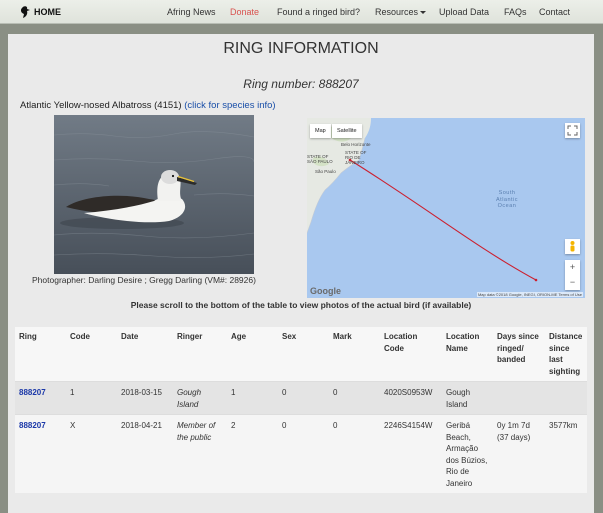  What do you see at coordinates (320, 131) in the screenshot?
I see `map-type-map-button: Map` at bounding box center [320, 131].